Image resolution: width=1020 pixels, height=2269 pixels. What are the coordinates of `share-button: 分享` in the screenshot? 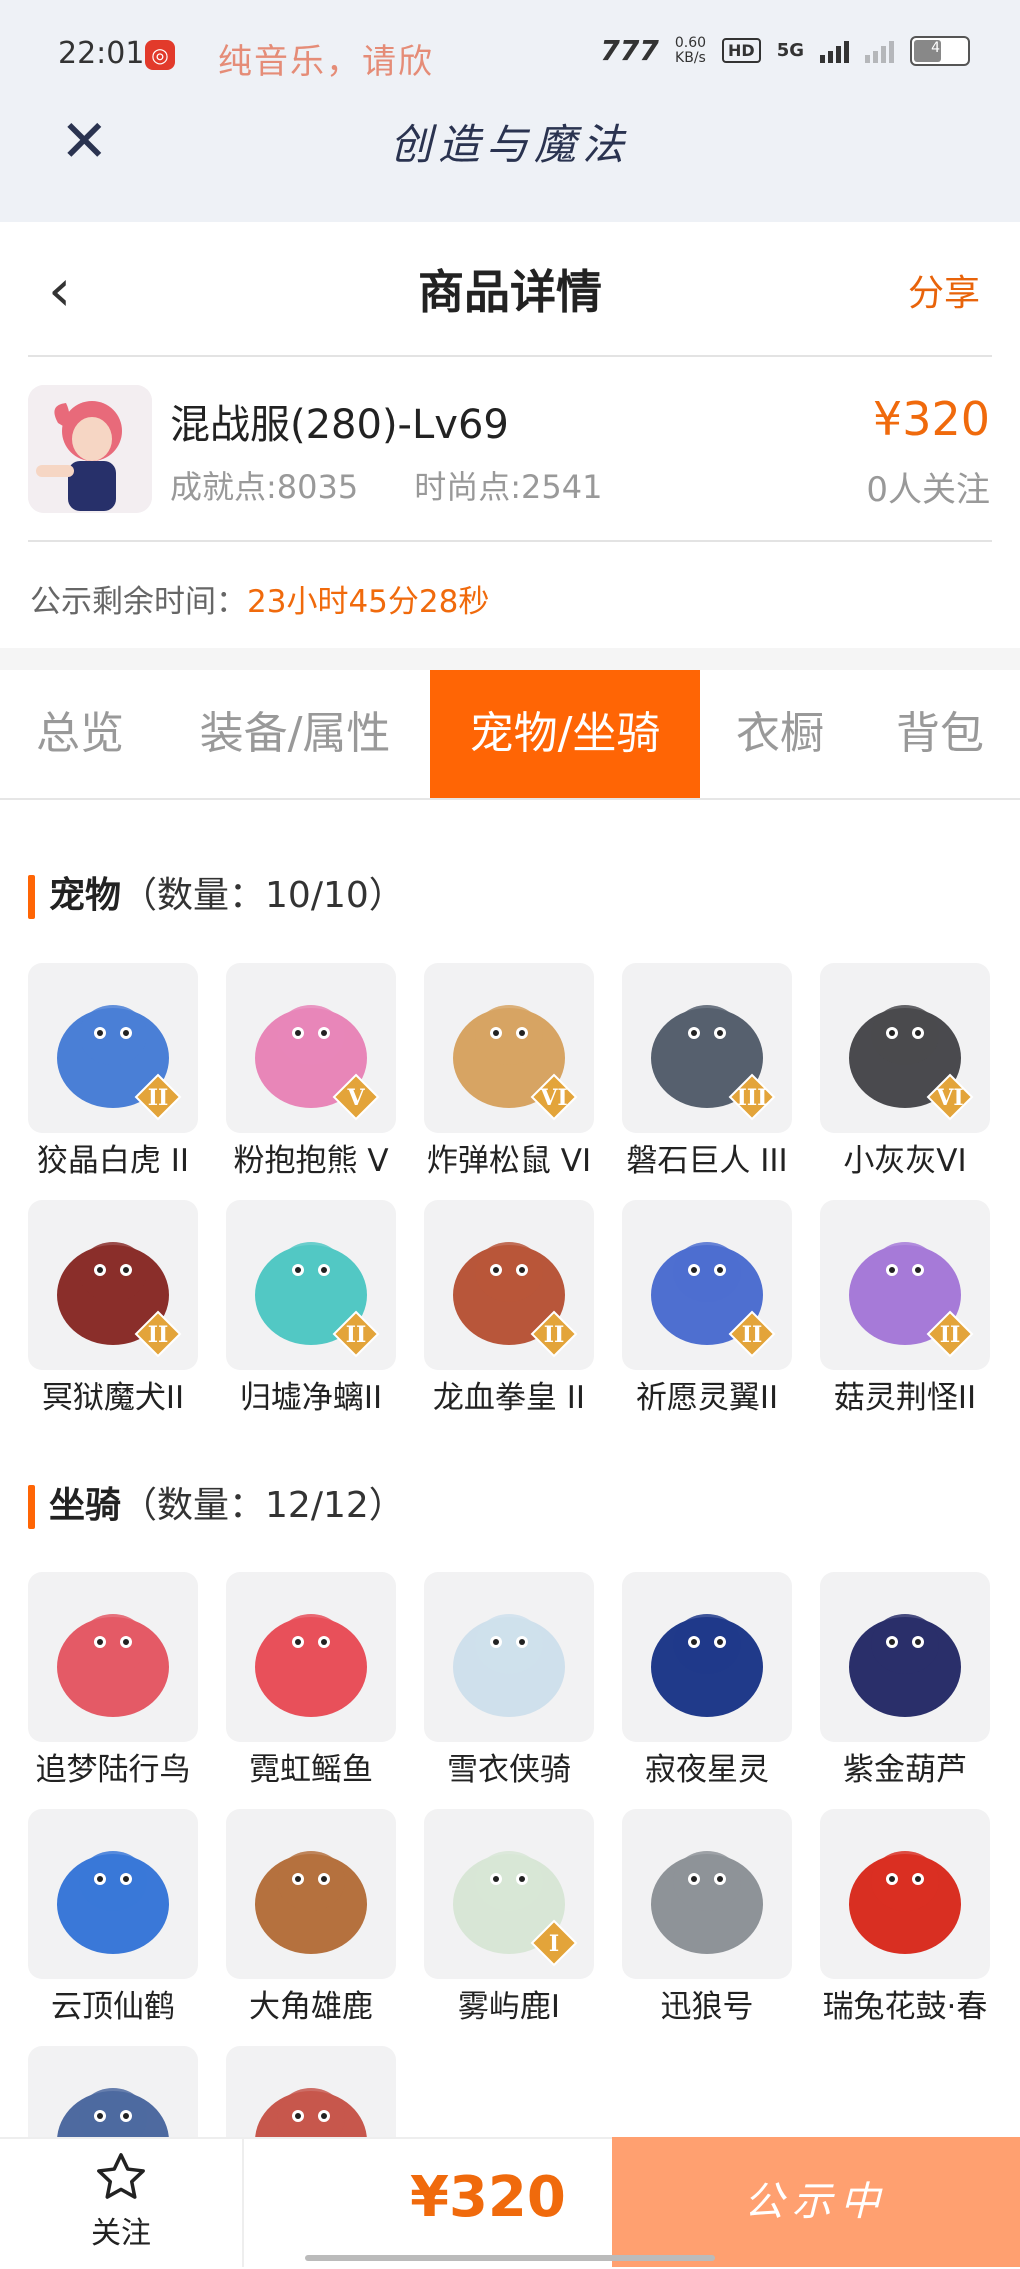 It's located at (944, 290).